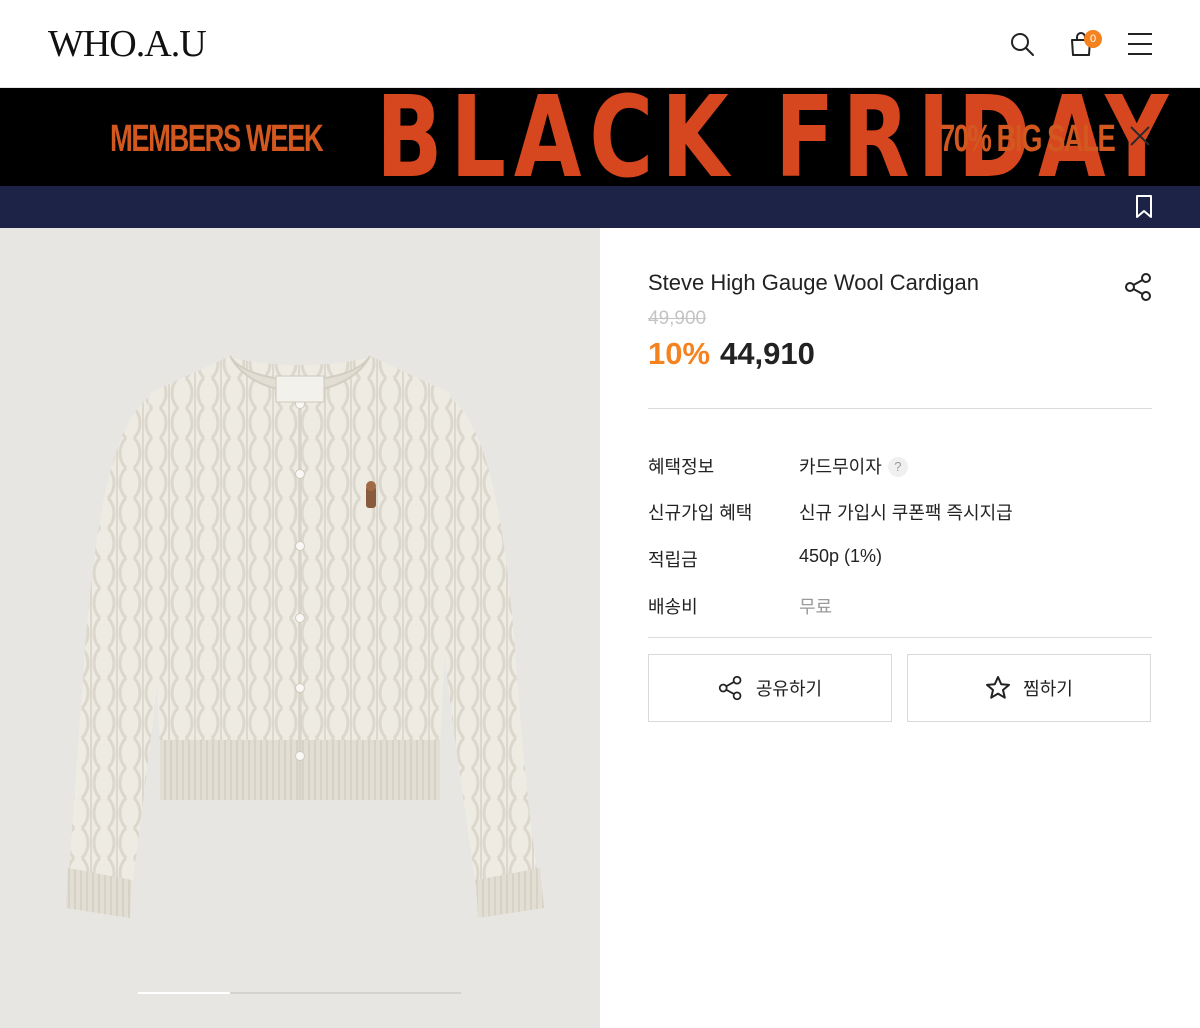 This screenshot has height=1028, width=1200. I want to click on detail-row-points: 적립금 450p (1%), so click(900, 560).